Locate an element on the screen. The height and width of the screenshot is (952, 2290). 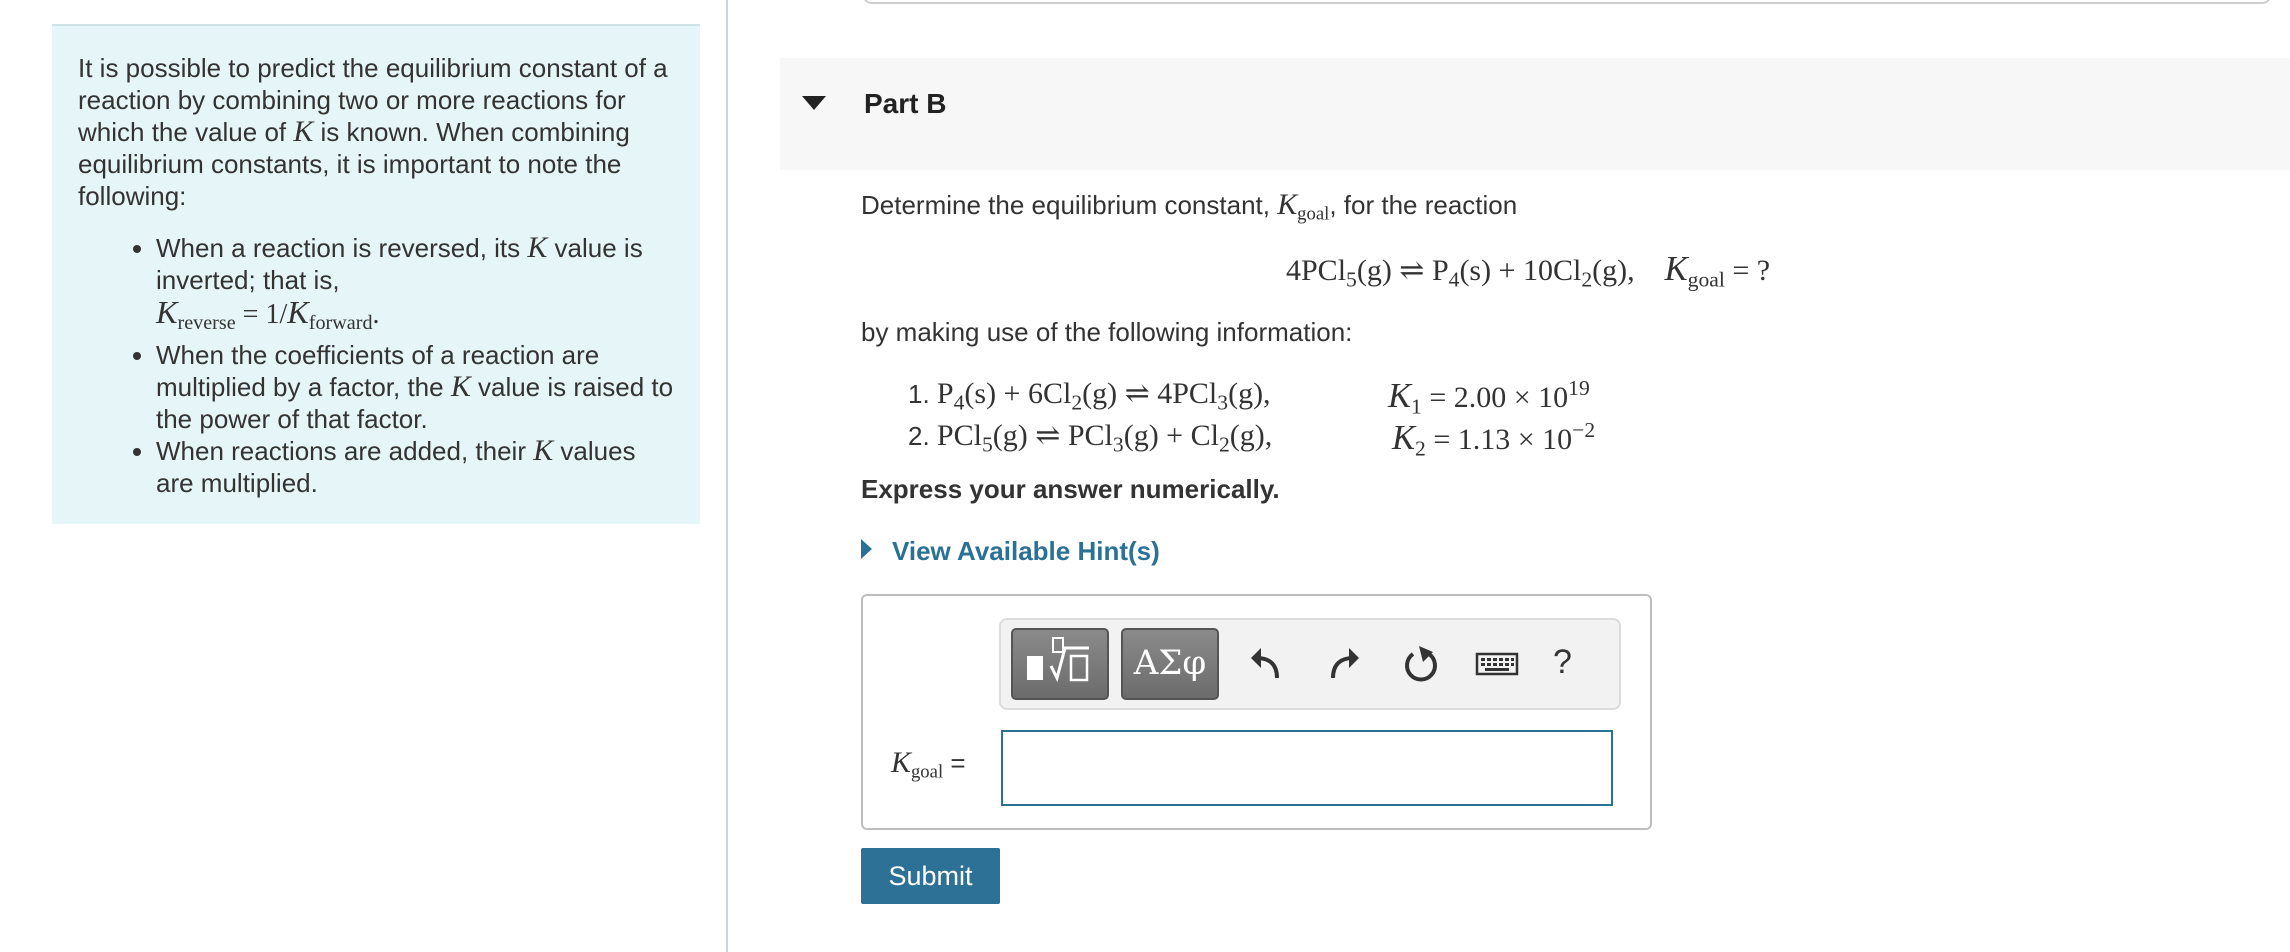
templates-icon is located at coordinates (1058, 660).